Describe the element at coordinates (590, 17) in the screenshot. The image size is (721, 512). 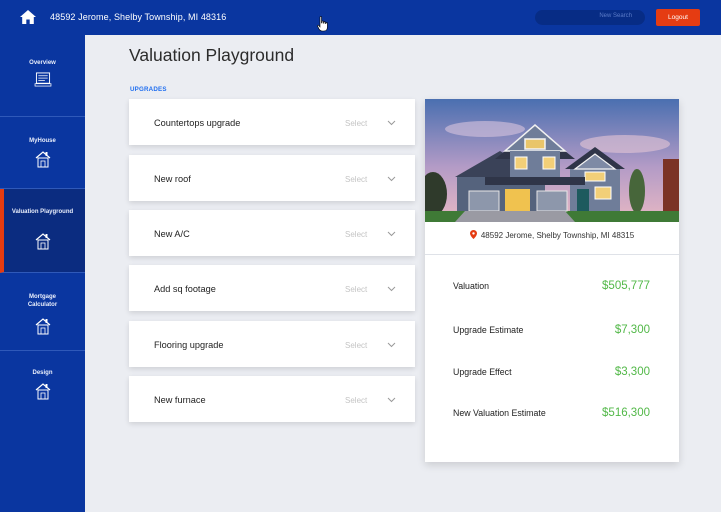
I see `search-input: New Search` at that location.